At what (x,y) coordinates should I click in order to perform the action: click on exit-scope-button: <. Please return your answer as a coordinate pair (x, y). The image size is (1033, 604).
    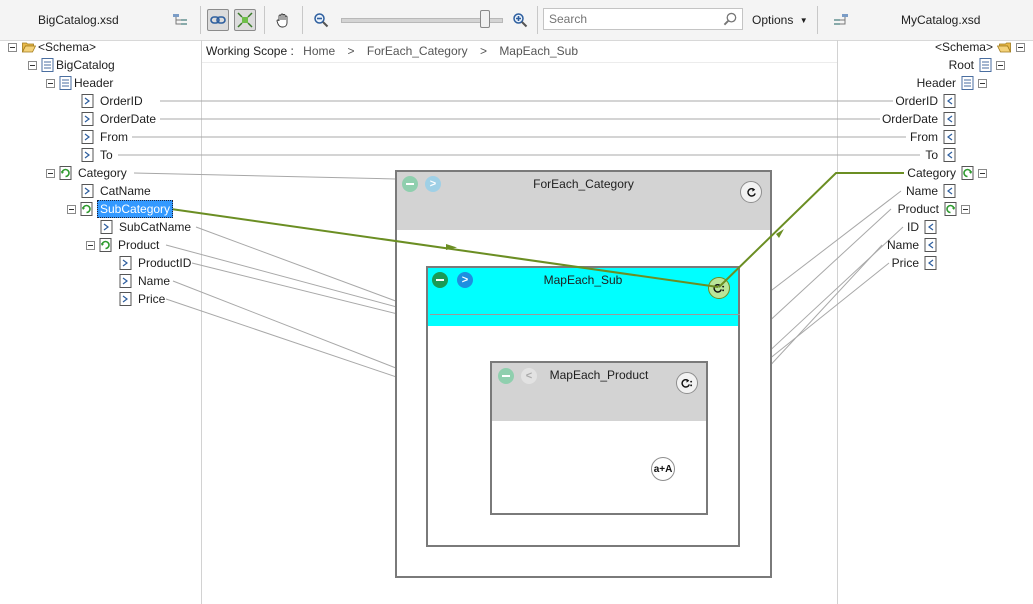
    Looking at the image, I should click on (529, 376).